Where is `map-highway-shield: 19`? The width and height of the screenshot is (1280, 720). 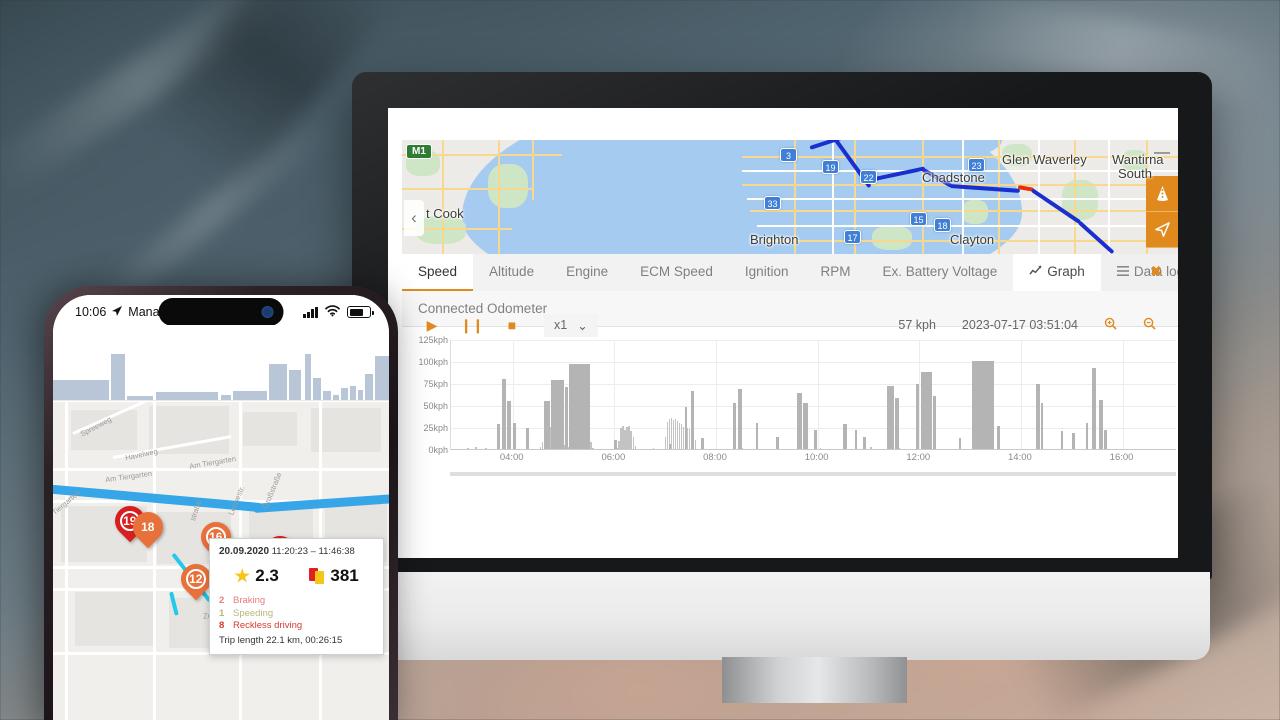 map-highway-shield: 19 is located at coordinates (830, 167).